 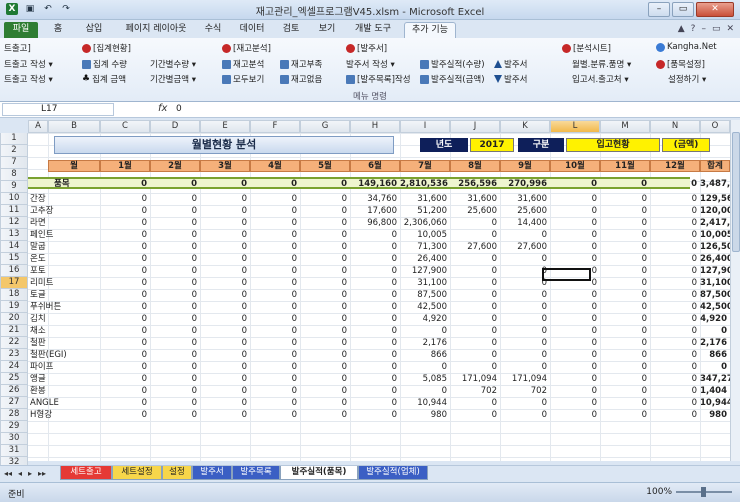 What do you see at coordinates (28, 79) in the screenshot?
I see `ribbon-set-out-write-2: 트출고 작성 ▾` at bounding box center [28, 79].